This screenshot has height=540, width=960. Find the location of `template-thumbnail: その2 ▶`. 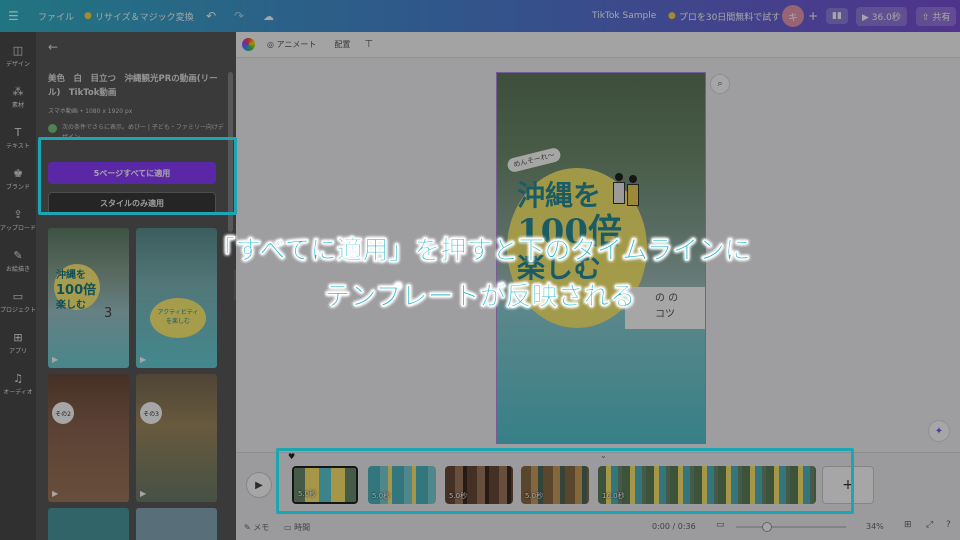

template-thumbnail: その2 ▶ is located at coordinates (88, 438).